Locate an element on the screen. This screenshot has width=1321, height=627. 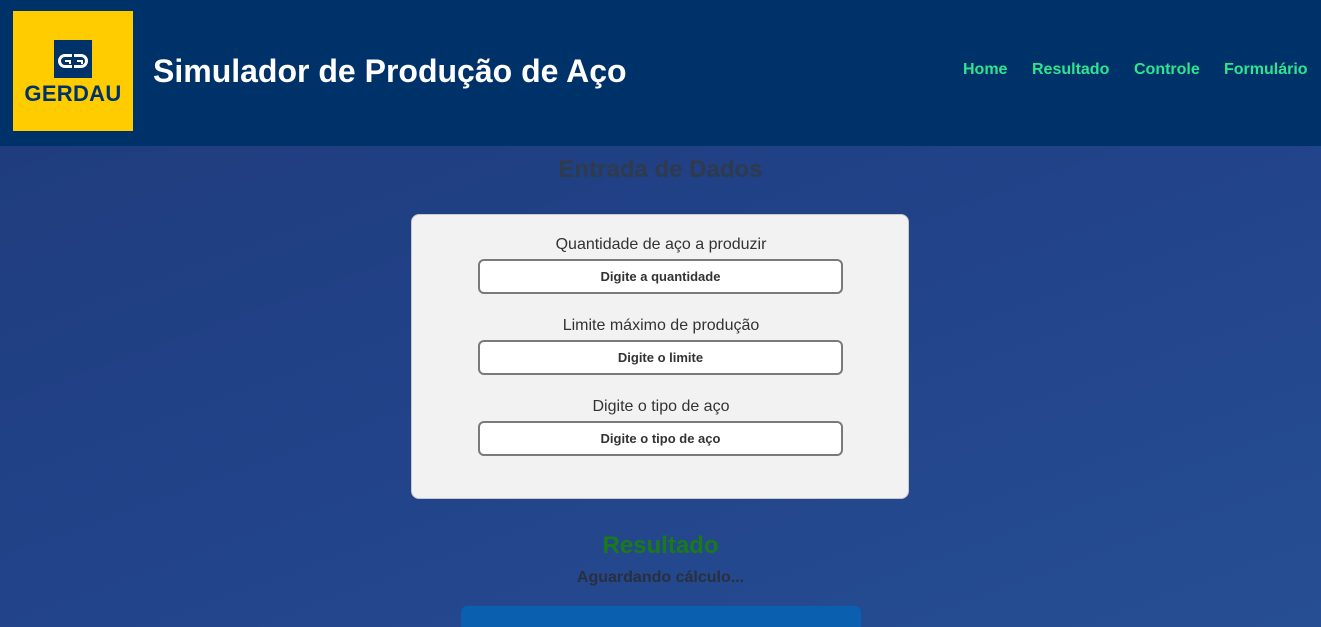
form-section-title: Entrada de Dados is located at coordinates (660, 169).